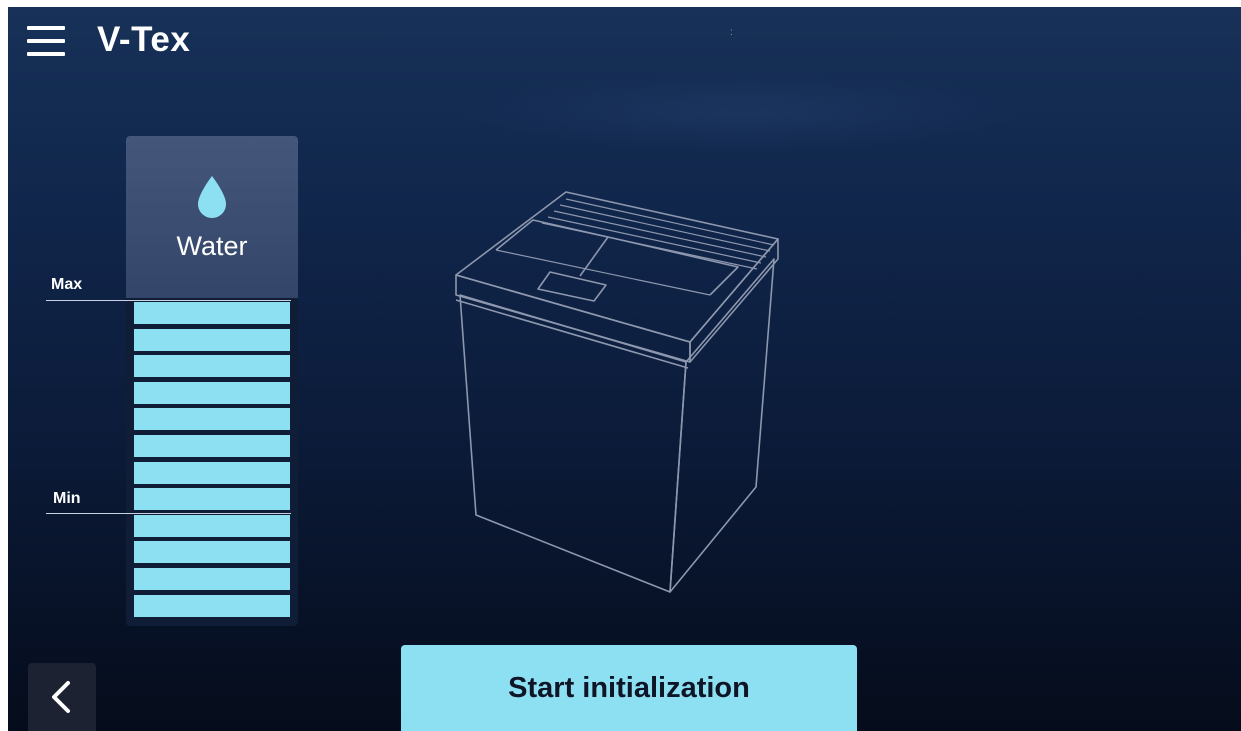  Describe the element at coordinates (67, 284) in the screenshot. I see `max-label: Max` at that location.